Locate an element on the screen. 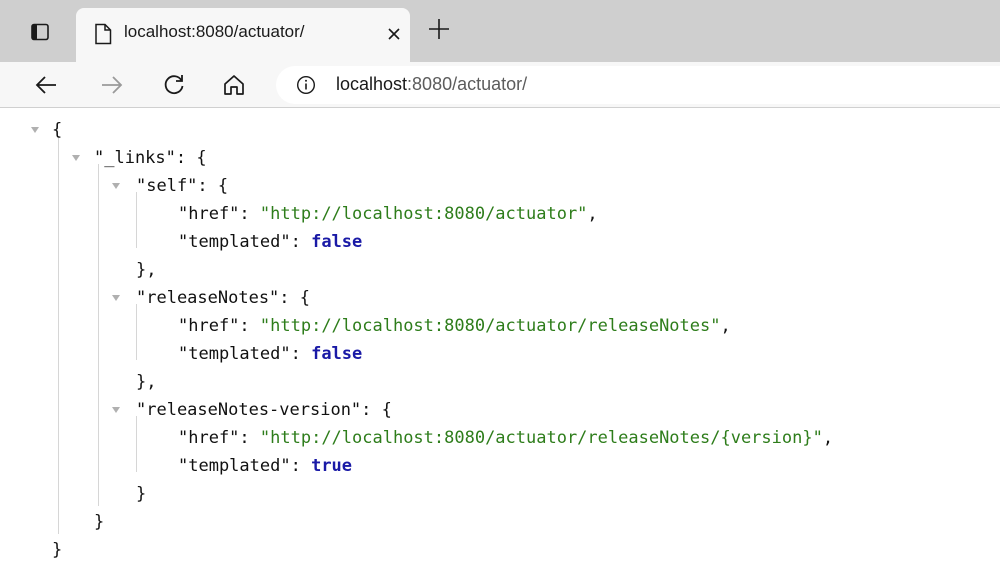  json-key: "_links" is located at coordinates (135, 158).